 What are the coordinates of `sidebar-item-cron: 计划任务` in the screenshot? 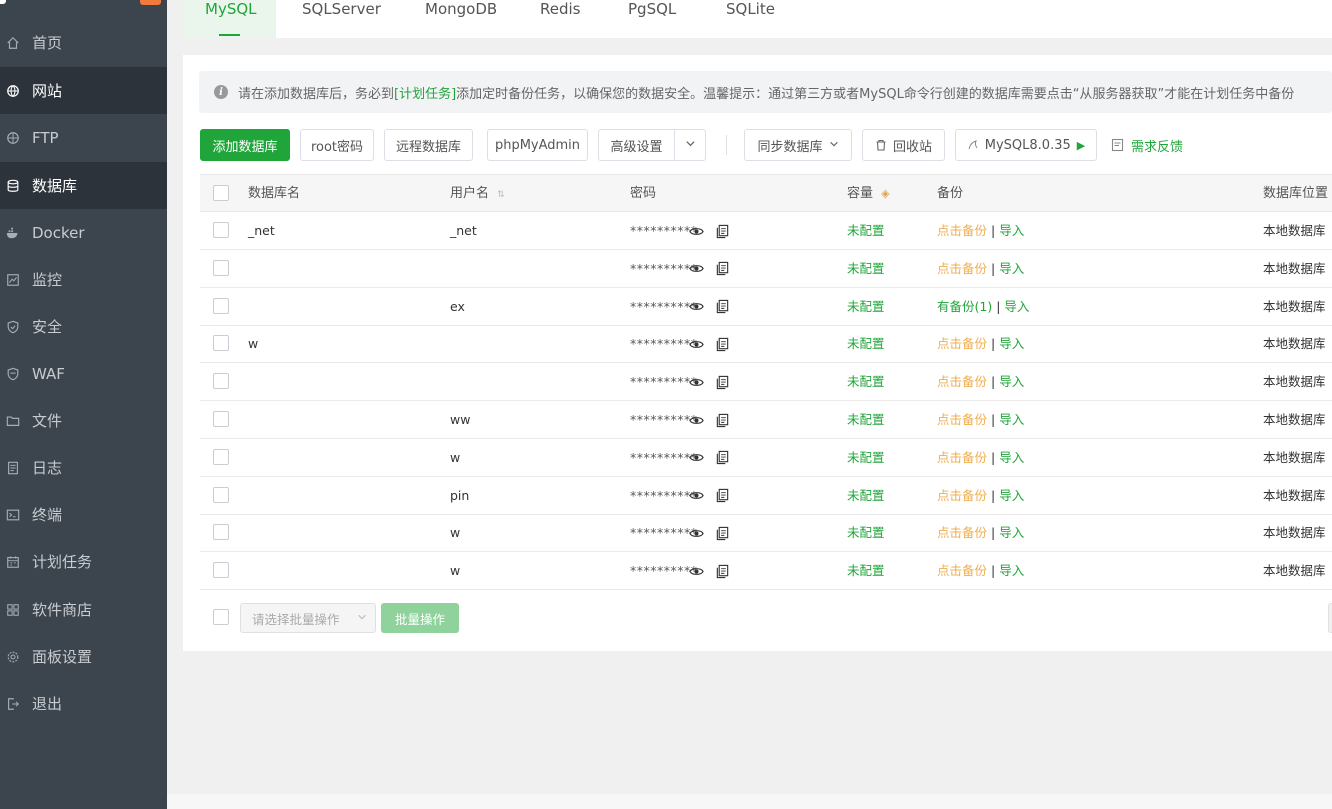 It's located at (83, 561).